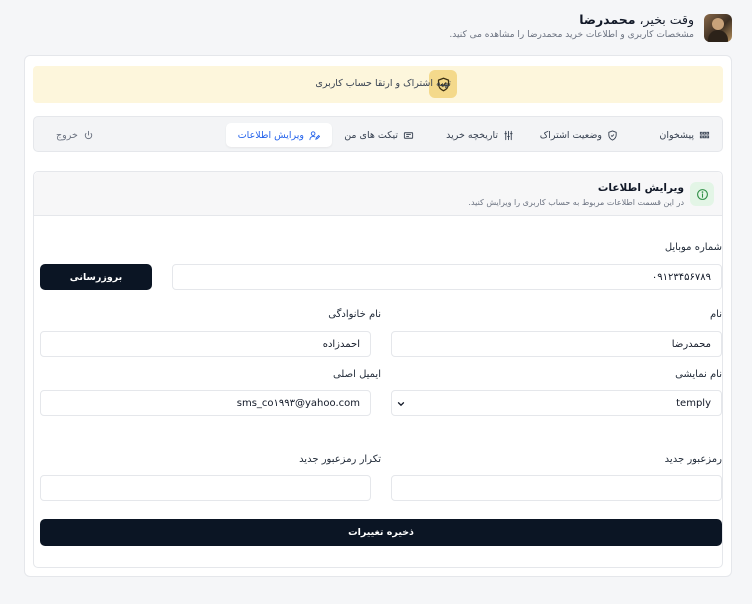  Describe the element at coordinates (556, 344) in the screenshot. I see `first-name-field: محمدرضا` at that location.